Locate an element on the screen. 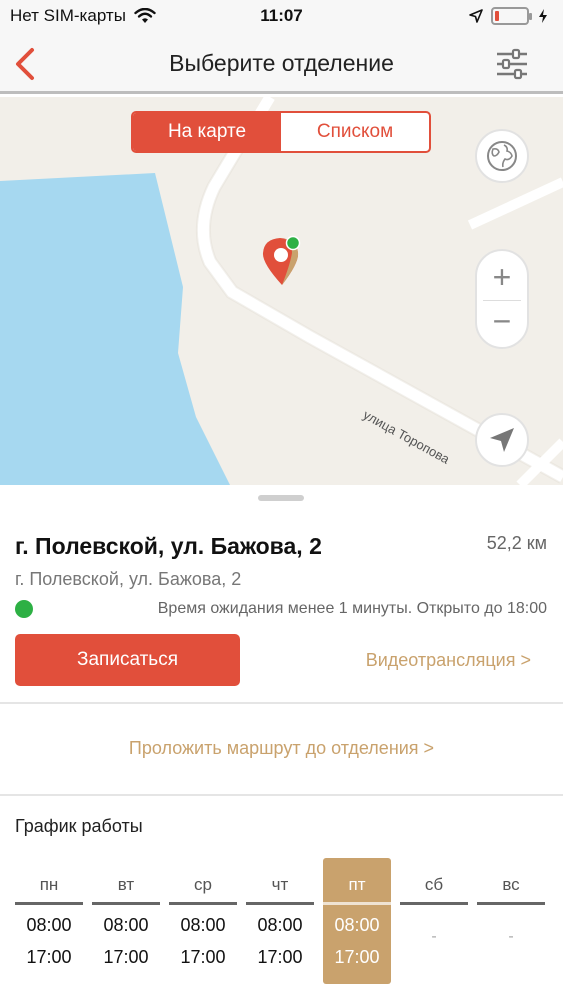 This screenshot has width=563, height=1000. schedule-day-4: пт 08:00 17:00 is located at coordinates (357, 921).